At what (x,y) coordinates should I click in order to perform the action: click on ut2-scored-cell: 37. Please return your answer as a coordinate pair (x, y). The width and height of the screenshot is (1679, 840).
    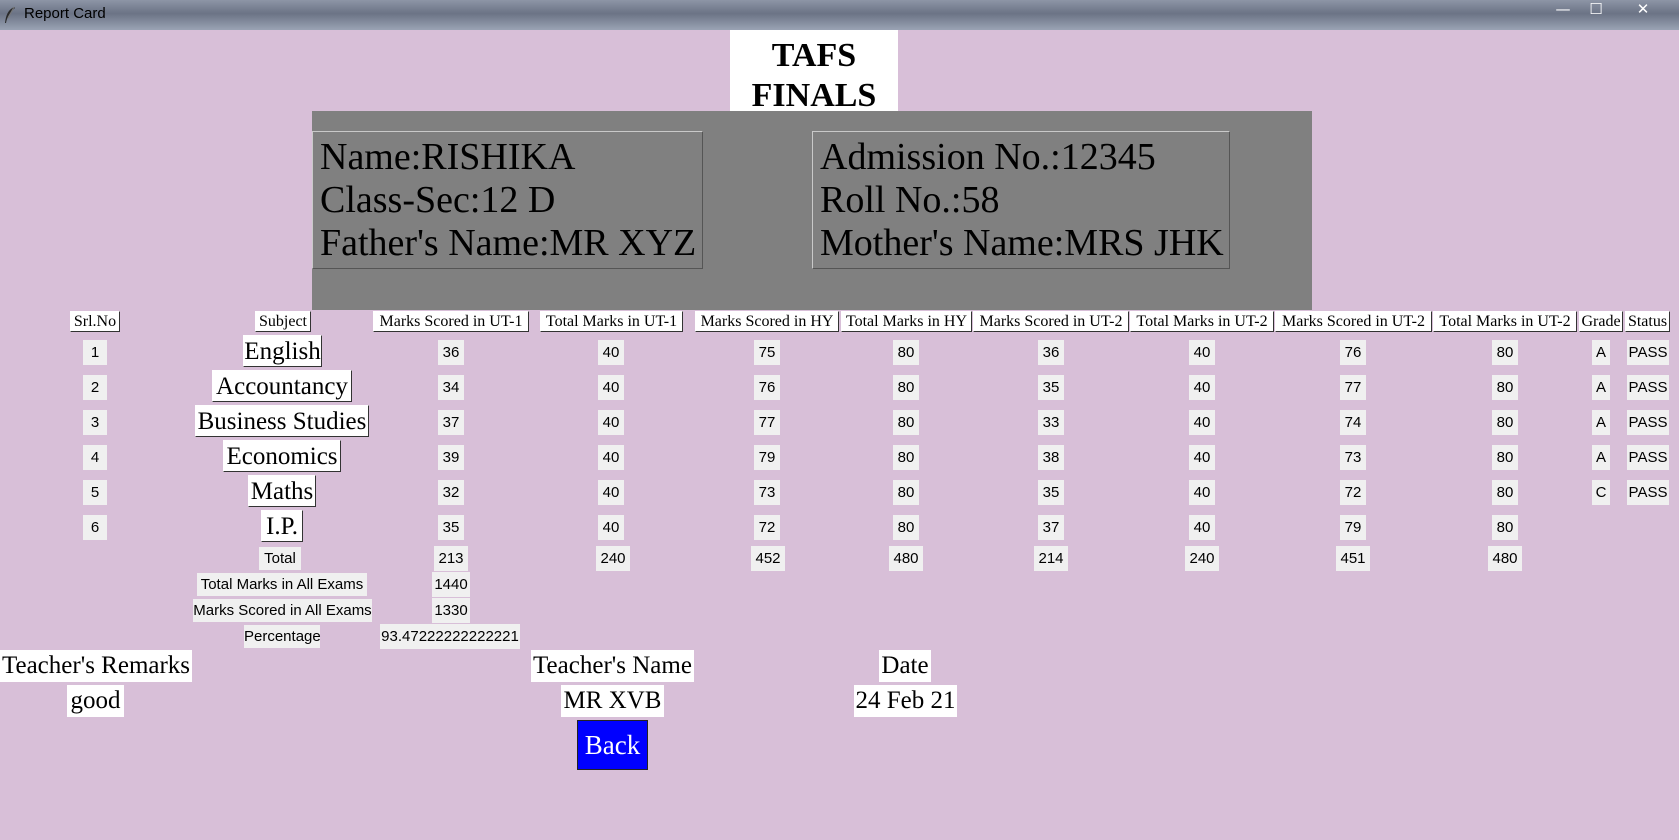
    Looking at the image, I should click on (1051, 527).